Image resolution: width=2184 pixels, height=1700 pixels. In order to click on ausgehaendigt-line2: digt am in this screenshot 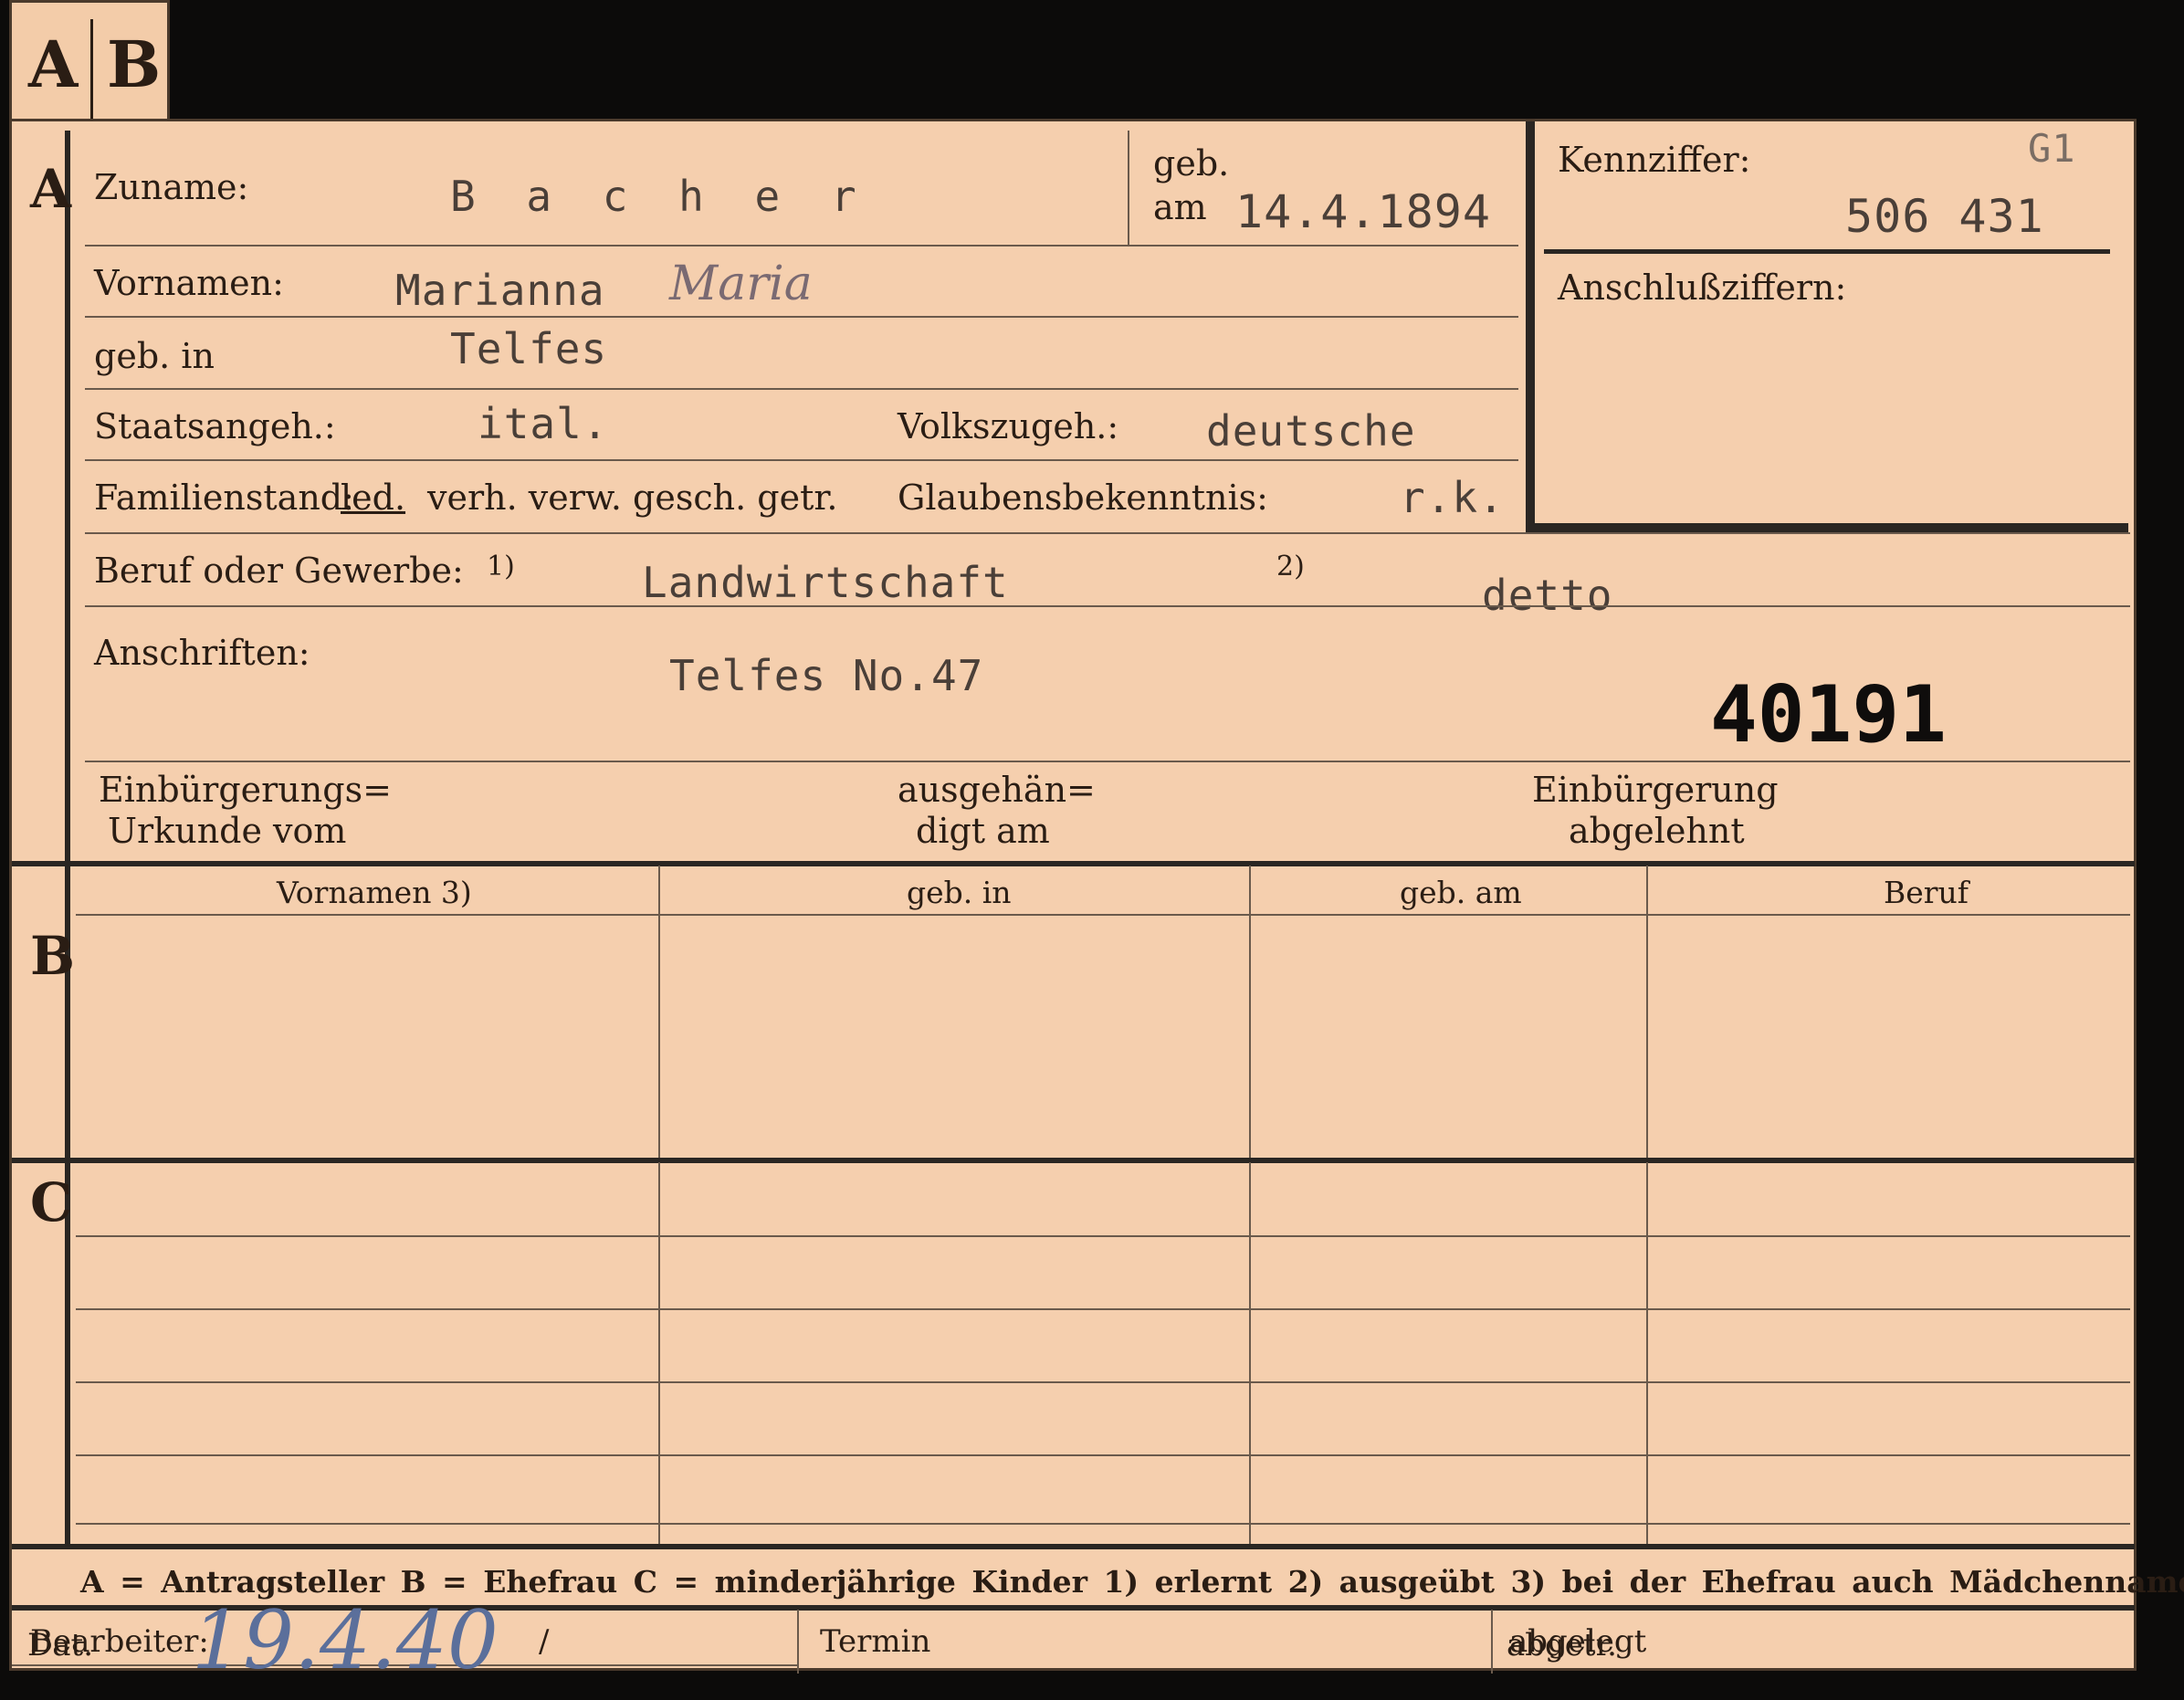, I will do `click(983, 831)`.